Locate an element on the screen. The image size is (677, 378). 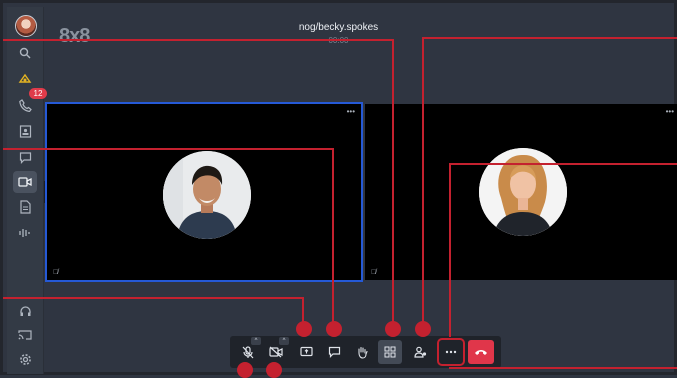
chat-button is located at coordinates (334, 352).